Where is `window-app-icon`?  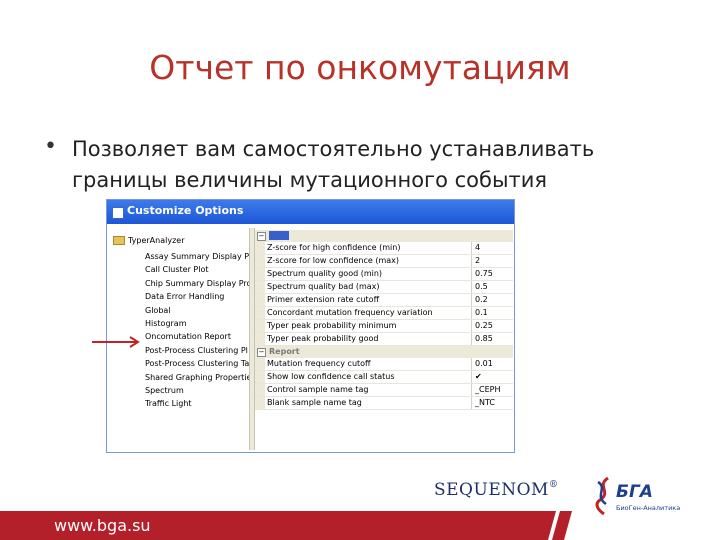 window-app-icon is located at coordinates (118, 213).